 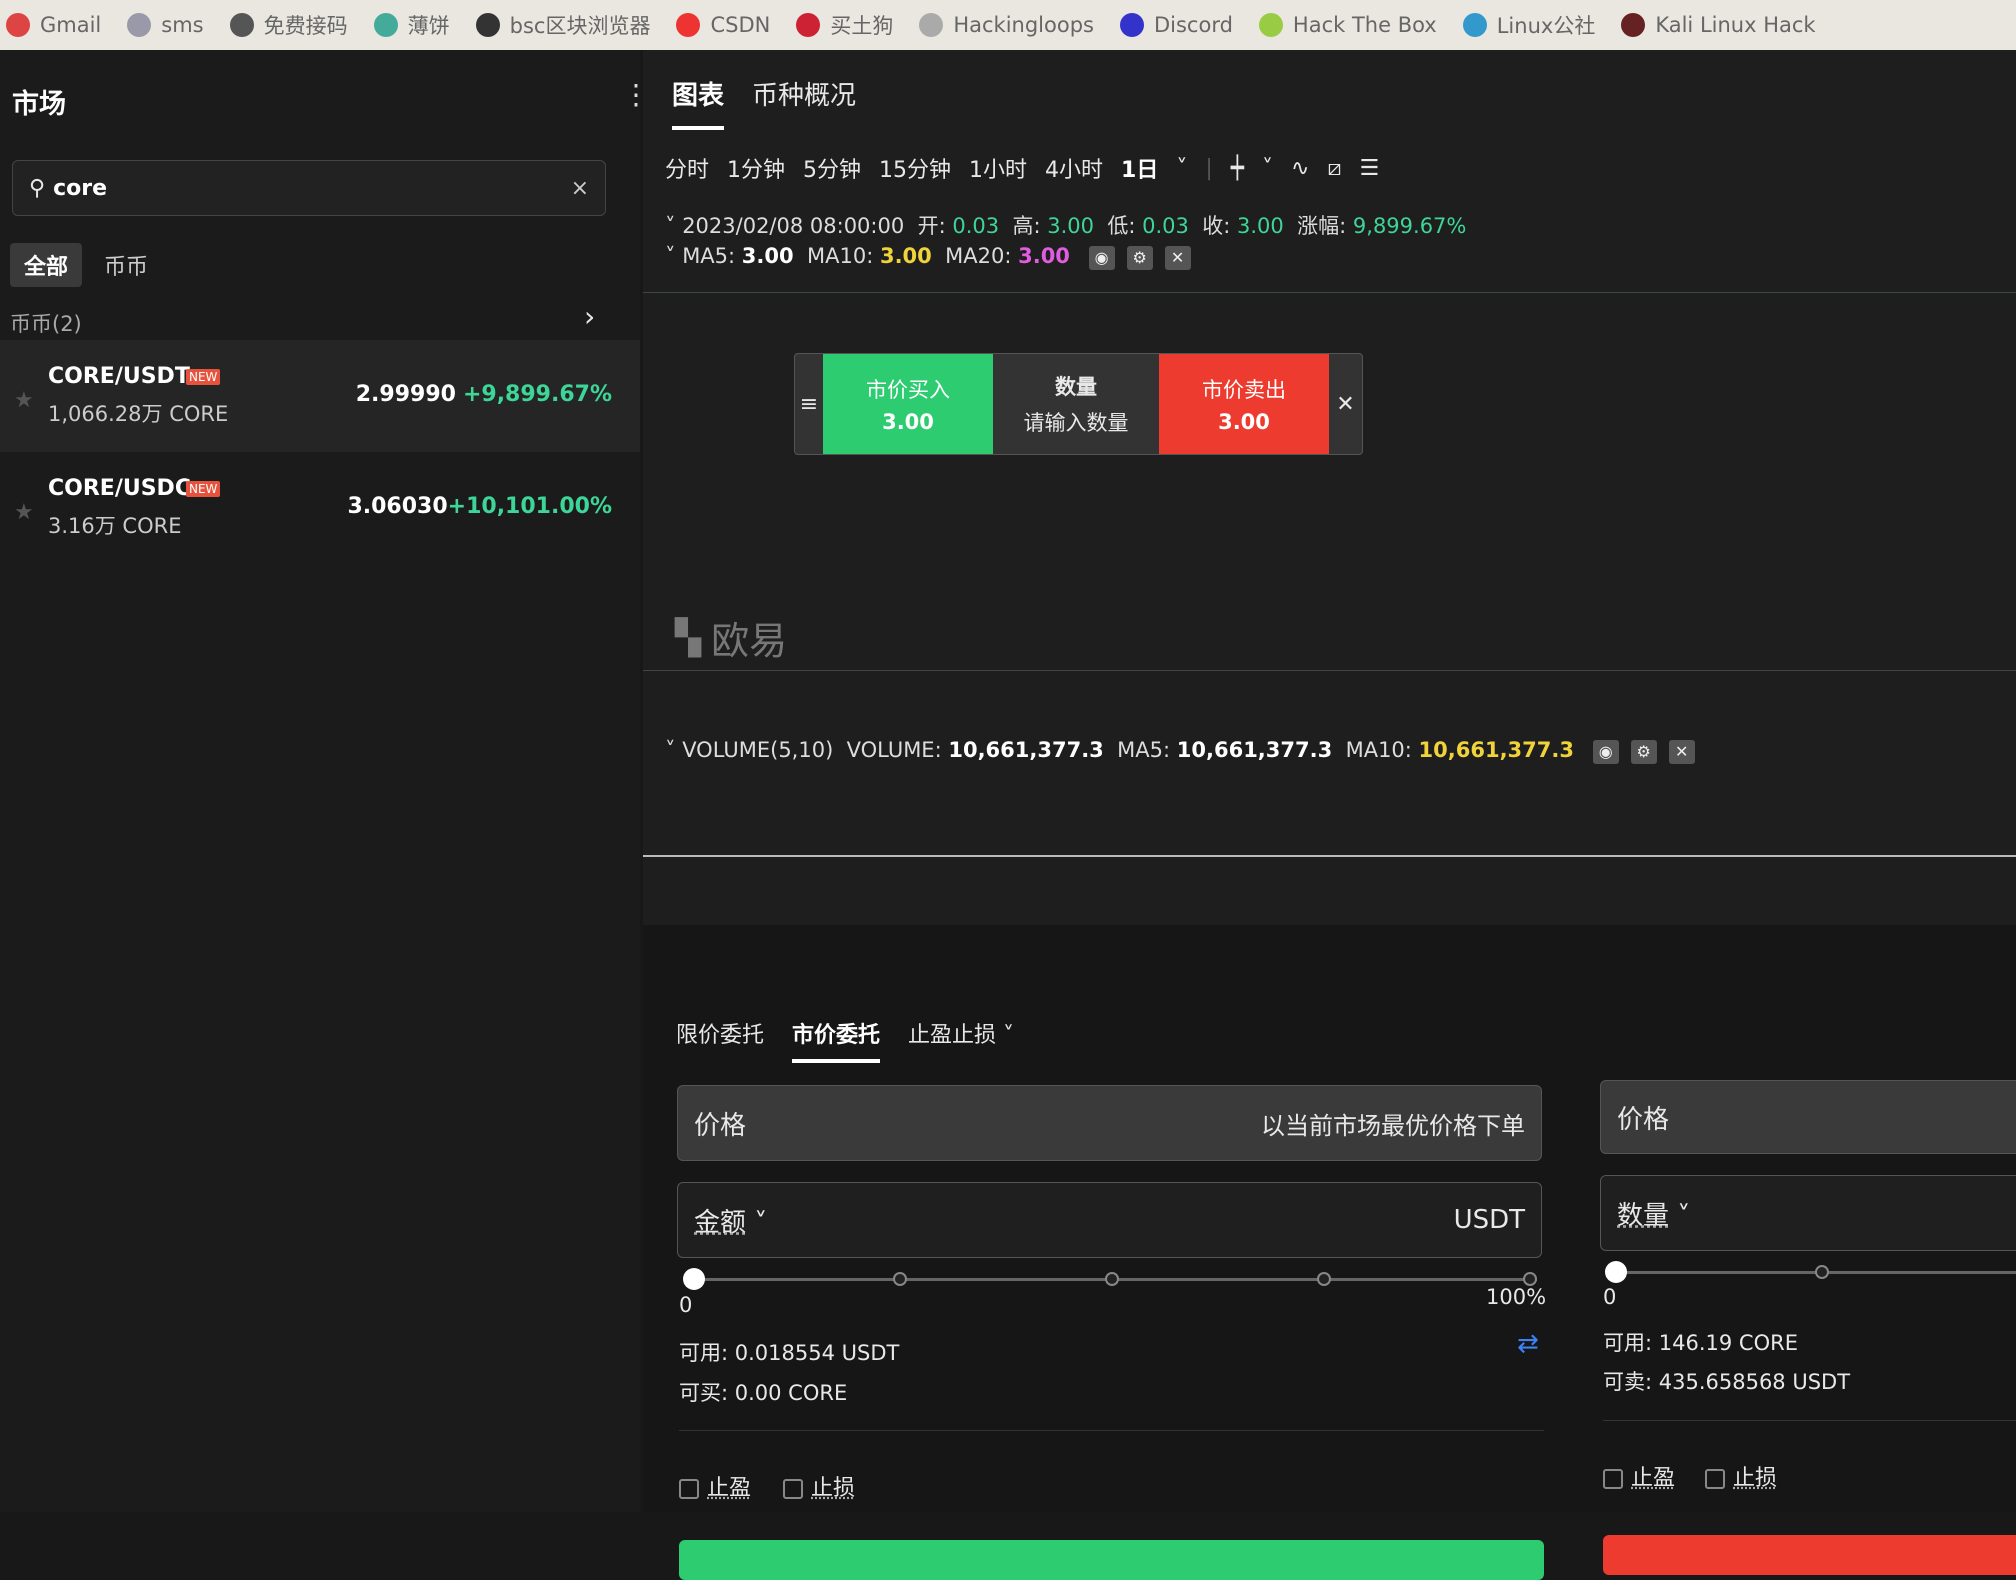 I want to click on quantity-input: 数量 请输入数量, so click(x=1076, y=404).